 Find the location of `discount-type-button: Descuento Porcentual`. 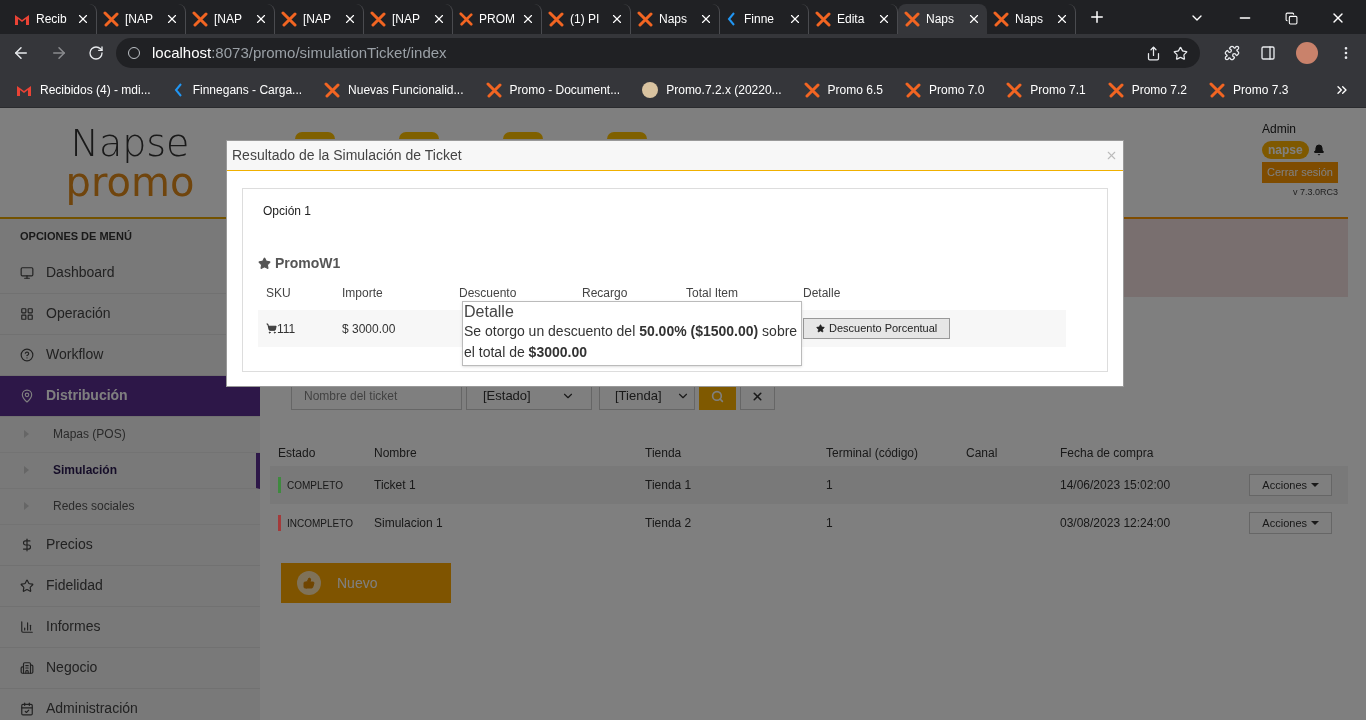

discount-type-button: Descuento Porcentual is located at coordinates (877, 328).